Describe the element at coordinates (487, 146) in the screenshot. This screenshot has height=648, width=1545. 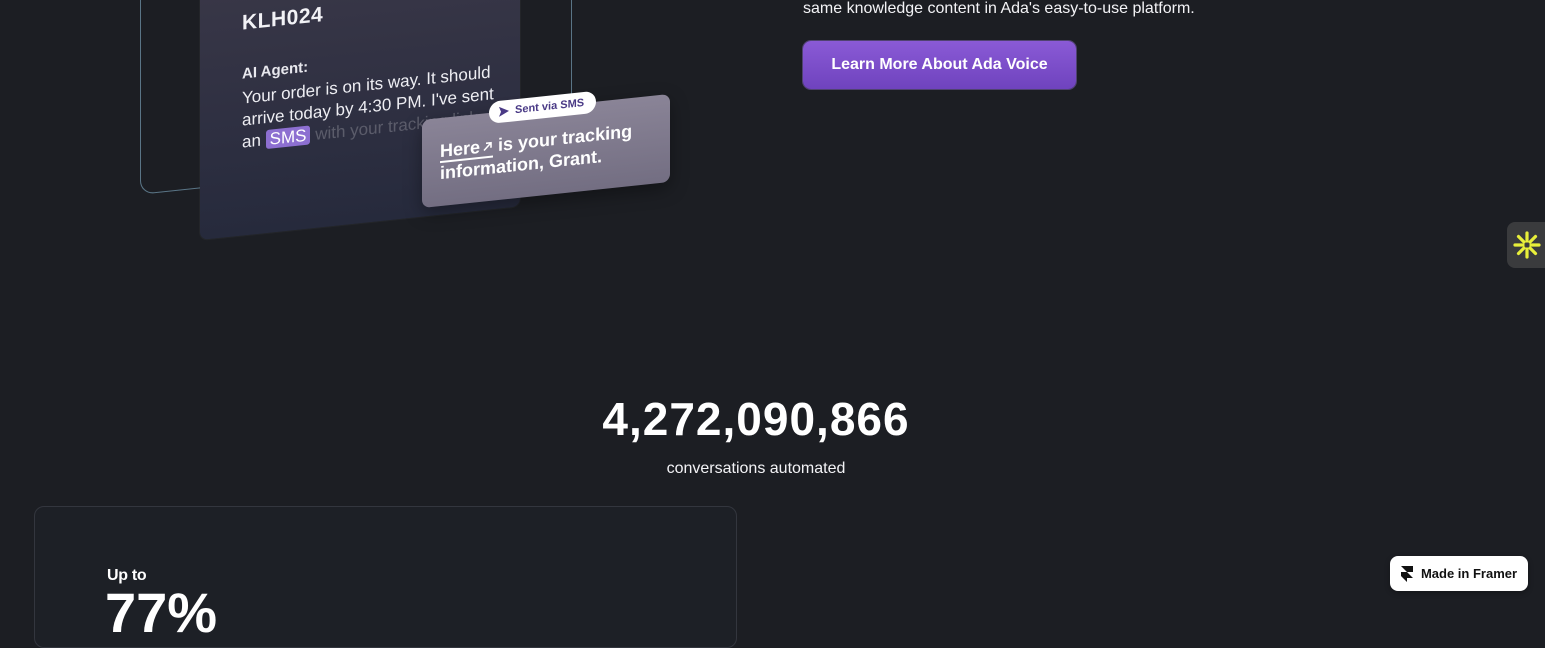
I see `arrow-up-right-icon` at that location.